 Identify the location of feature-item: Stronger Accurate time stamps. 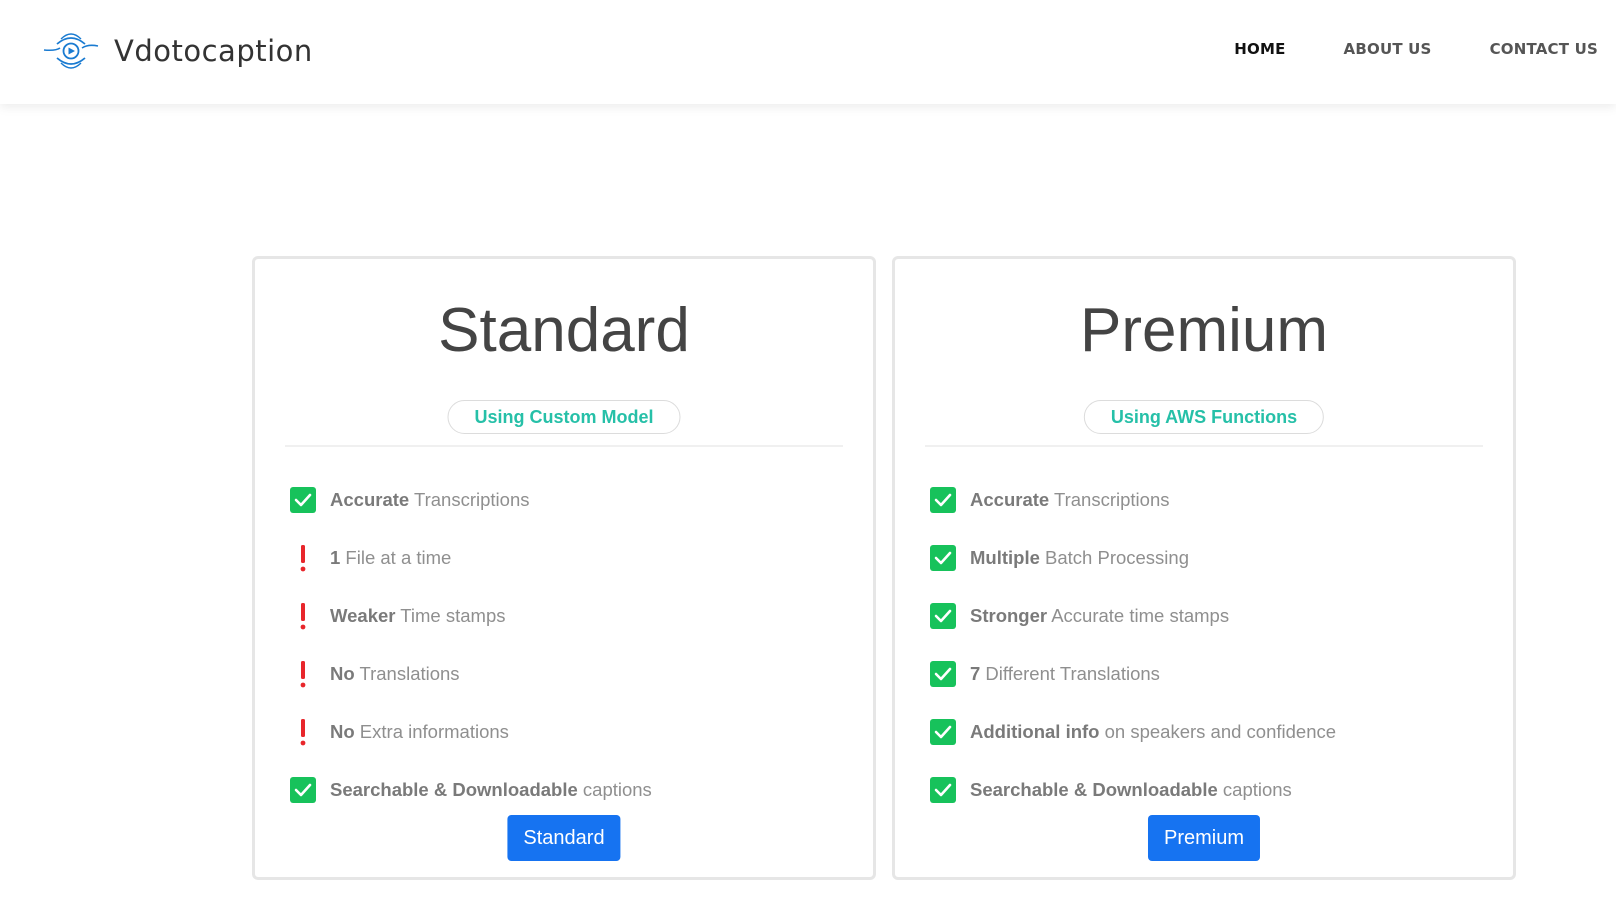
(1133, 616).